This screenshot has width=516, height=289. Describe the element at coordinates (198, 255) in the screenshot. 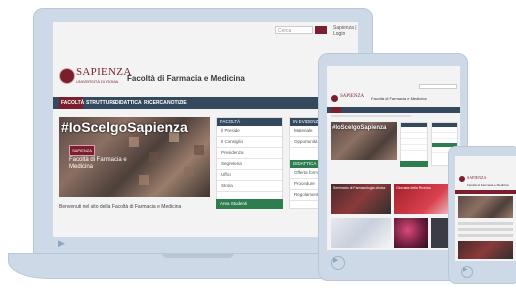

I see `laptop-notch` at that location.